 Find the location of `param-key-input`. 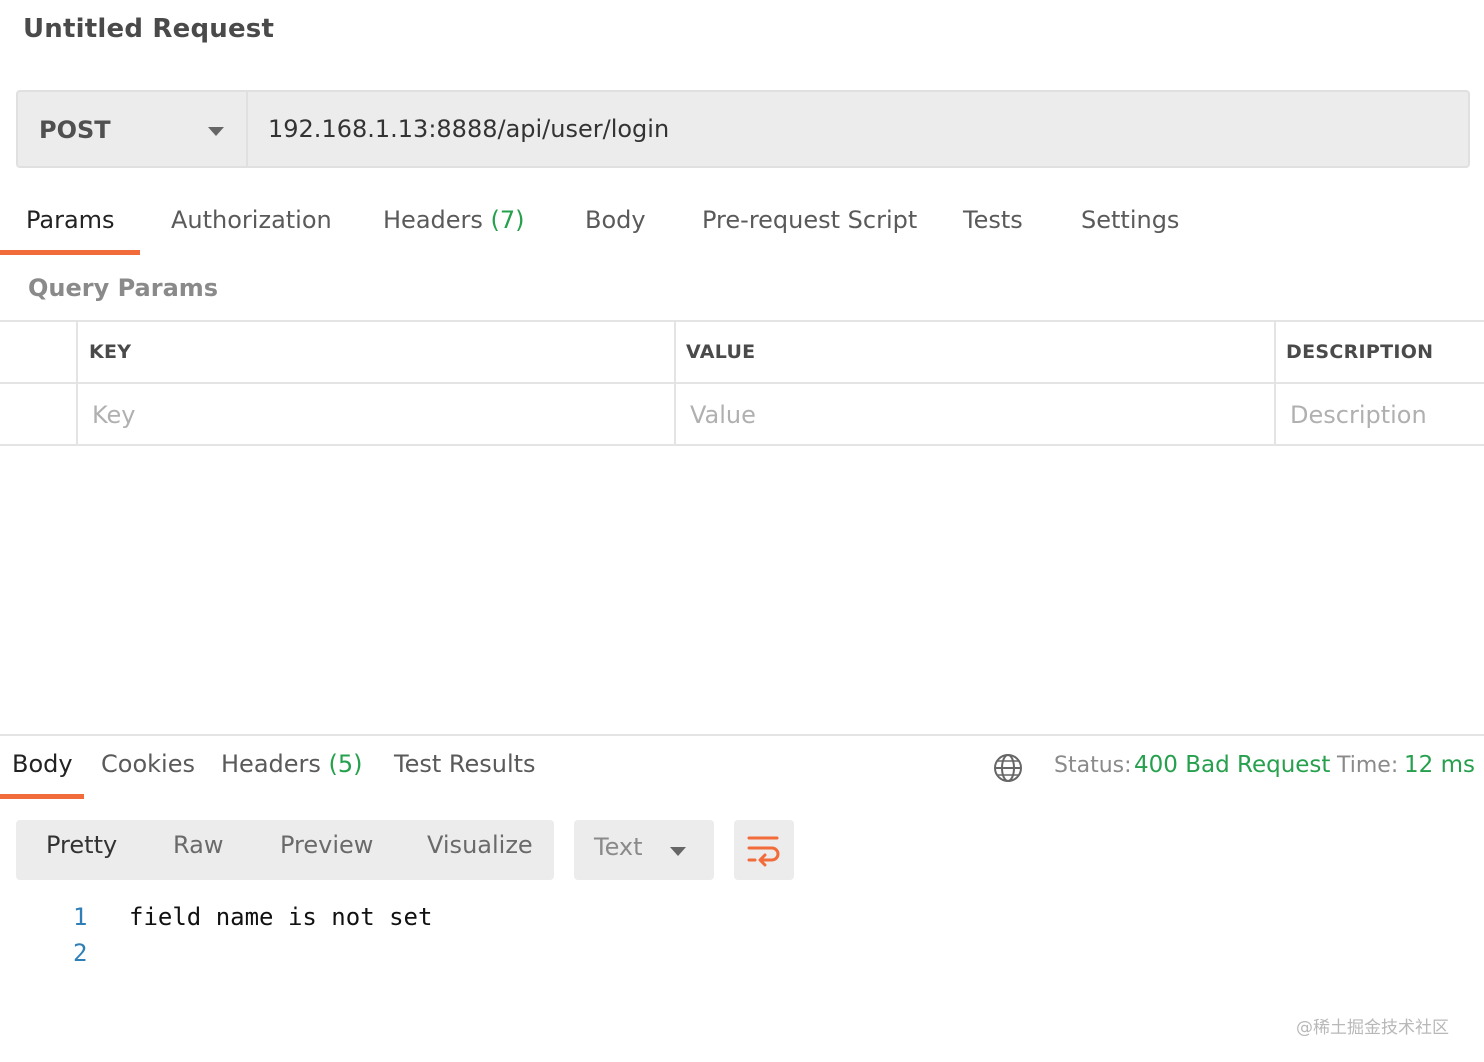

param-key-input is located at coordinates (377, 415).